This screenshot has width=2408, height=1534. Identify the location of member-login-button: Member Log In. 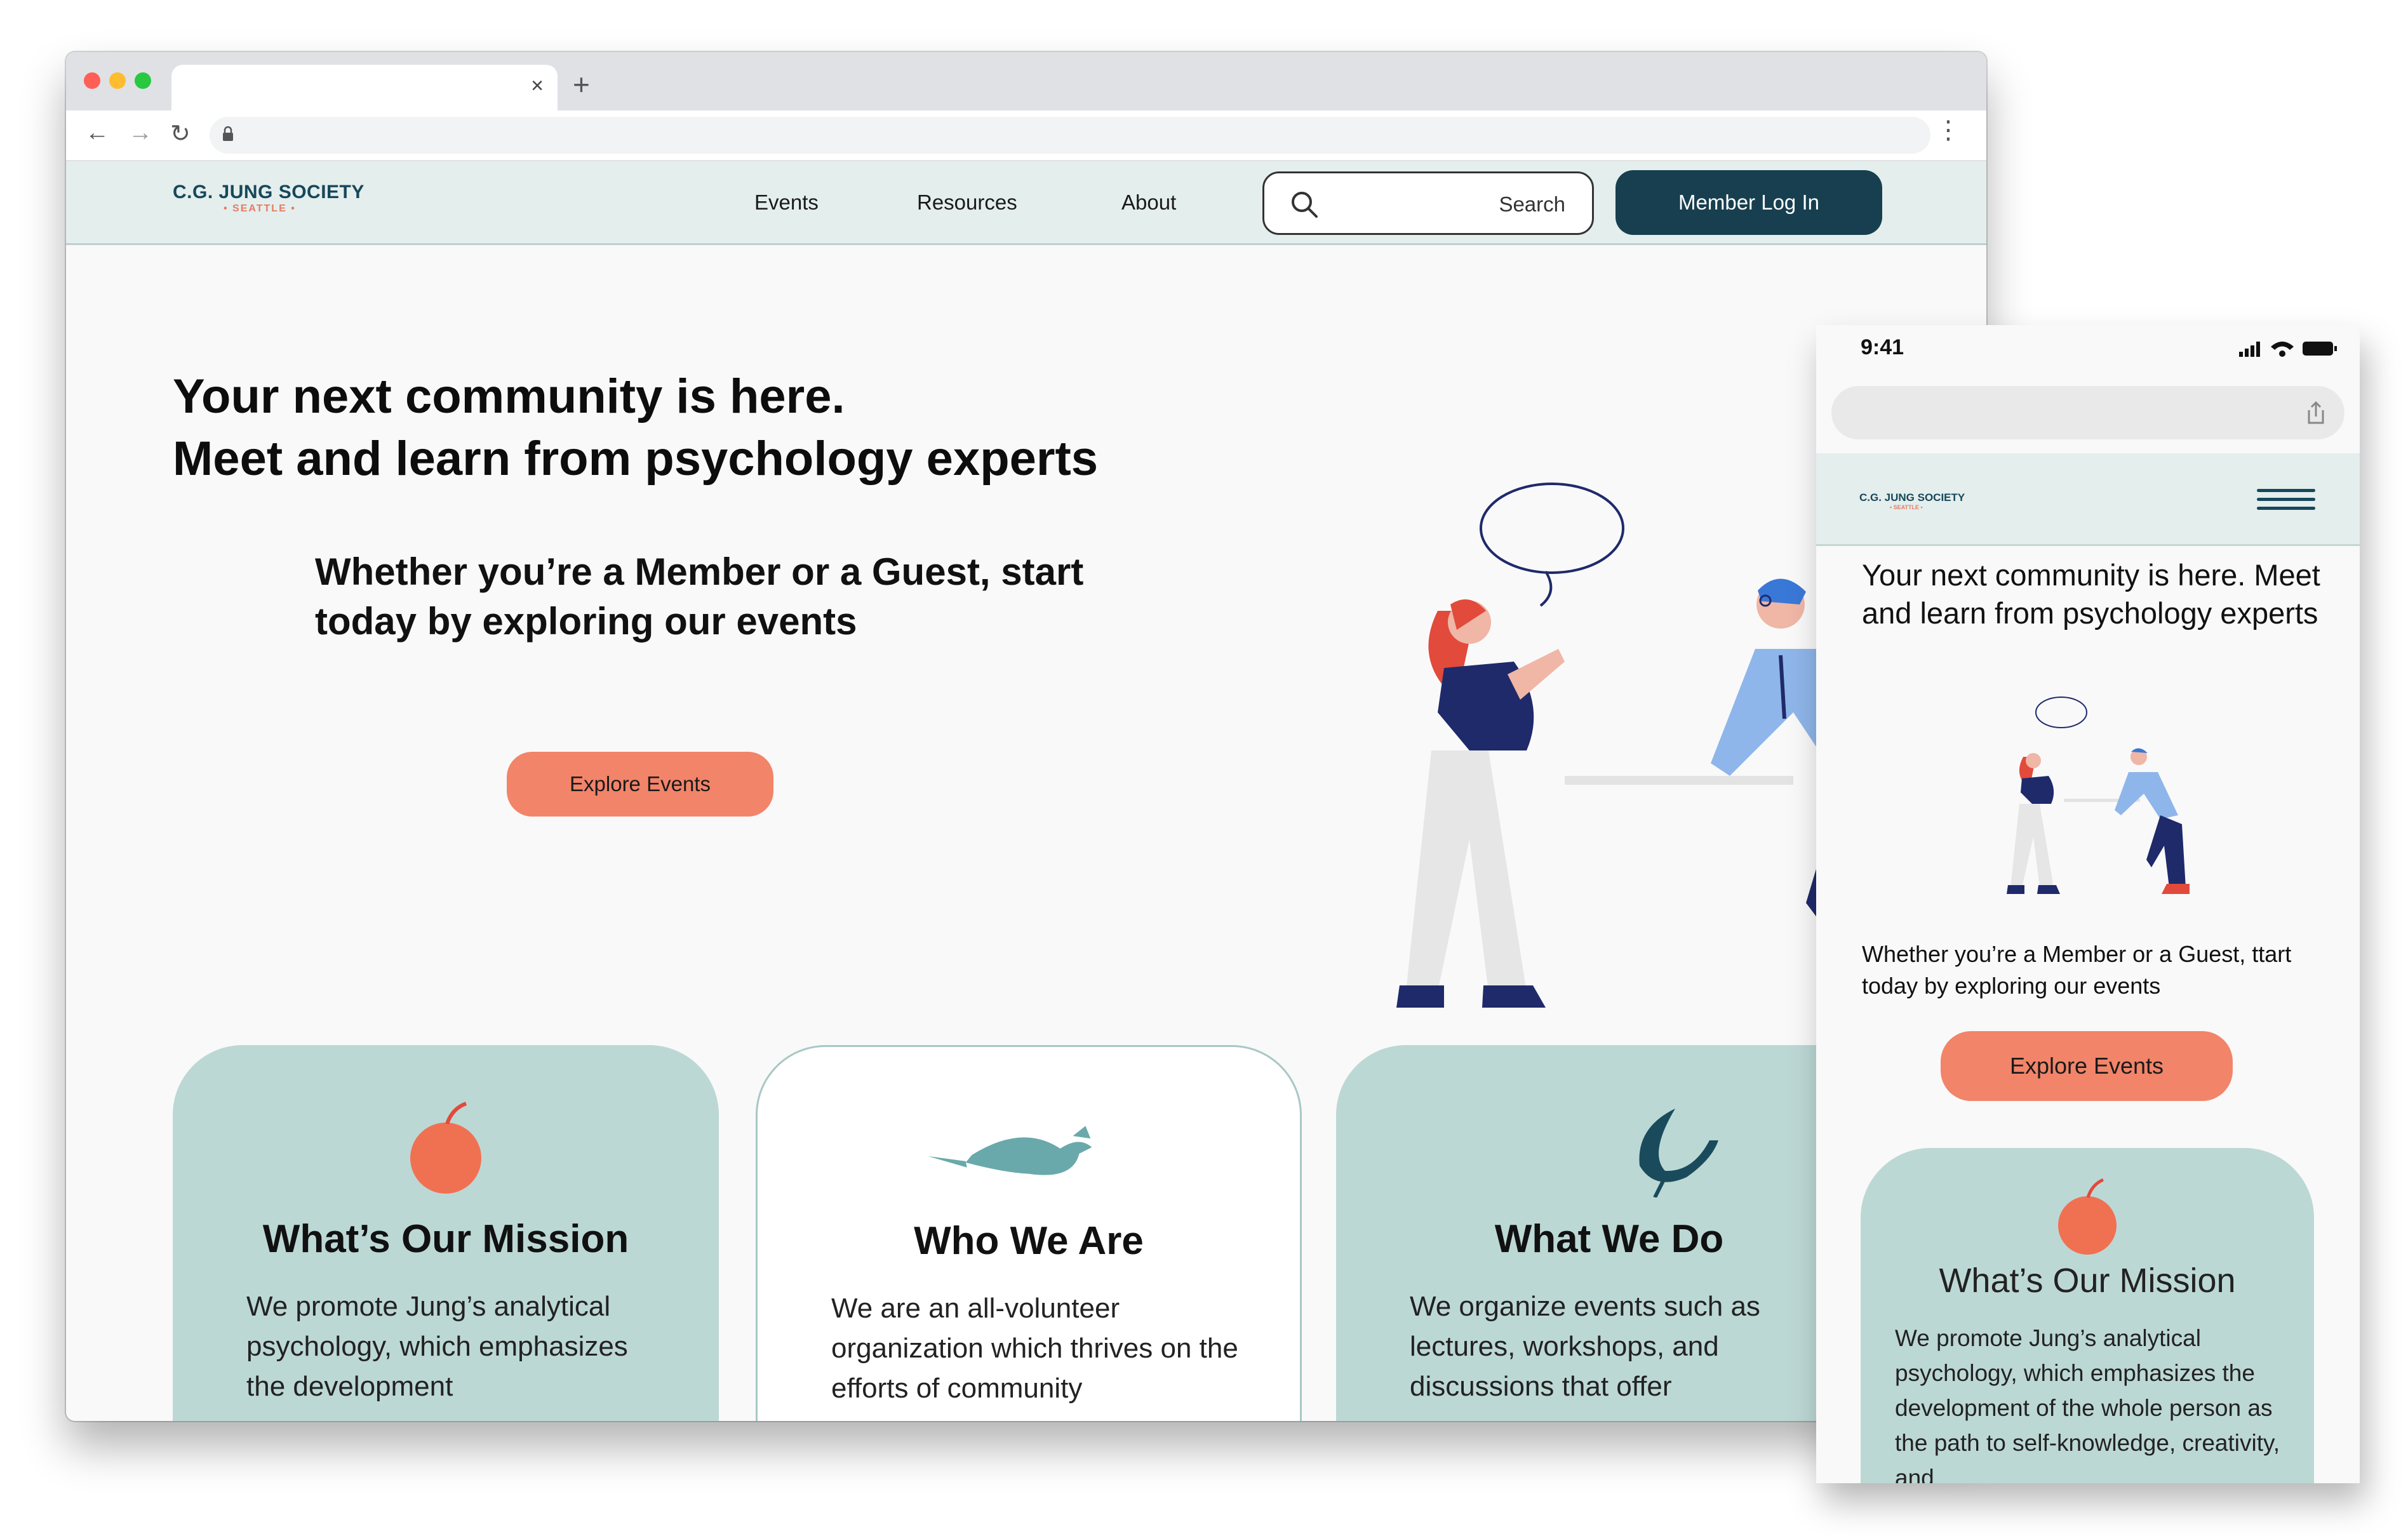
(1749, 202).